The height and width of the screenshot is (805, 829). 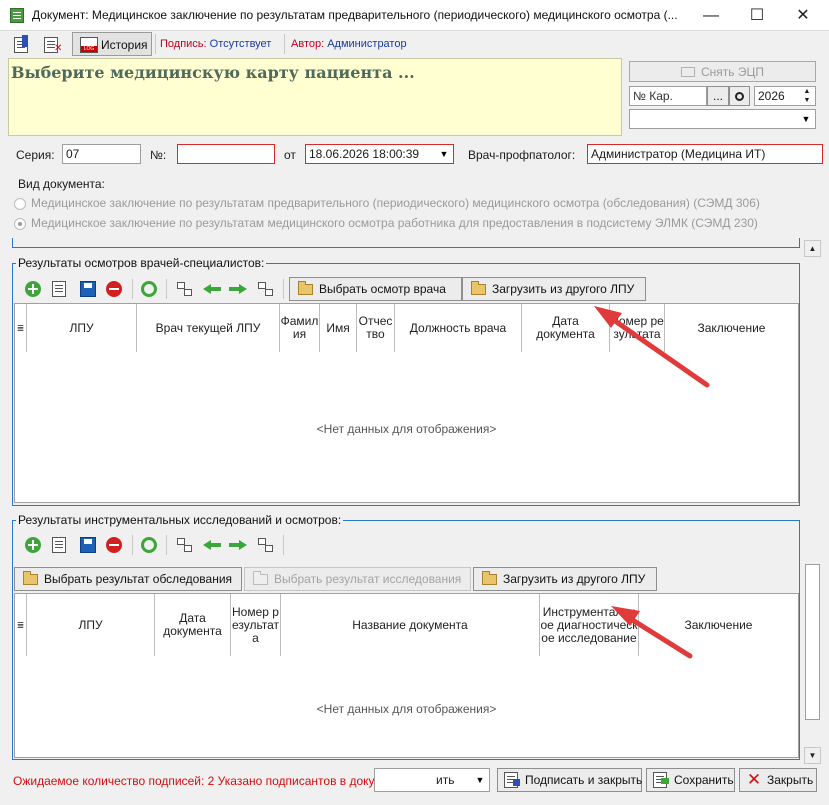 What do you see at coordinates (522, 155) in the screenshot?
I see `doctor-label: Врач-профпатолог:` at bounding box center [522, 155].